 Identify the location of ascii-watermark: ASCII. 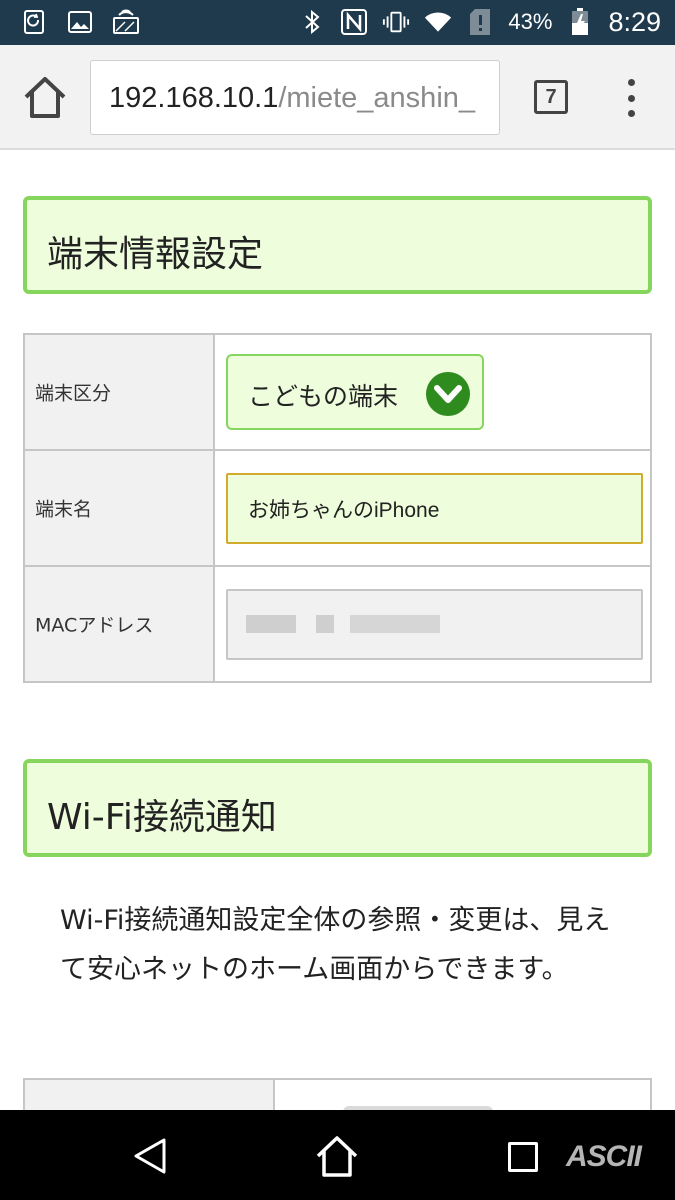
(604, 1156).